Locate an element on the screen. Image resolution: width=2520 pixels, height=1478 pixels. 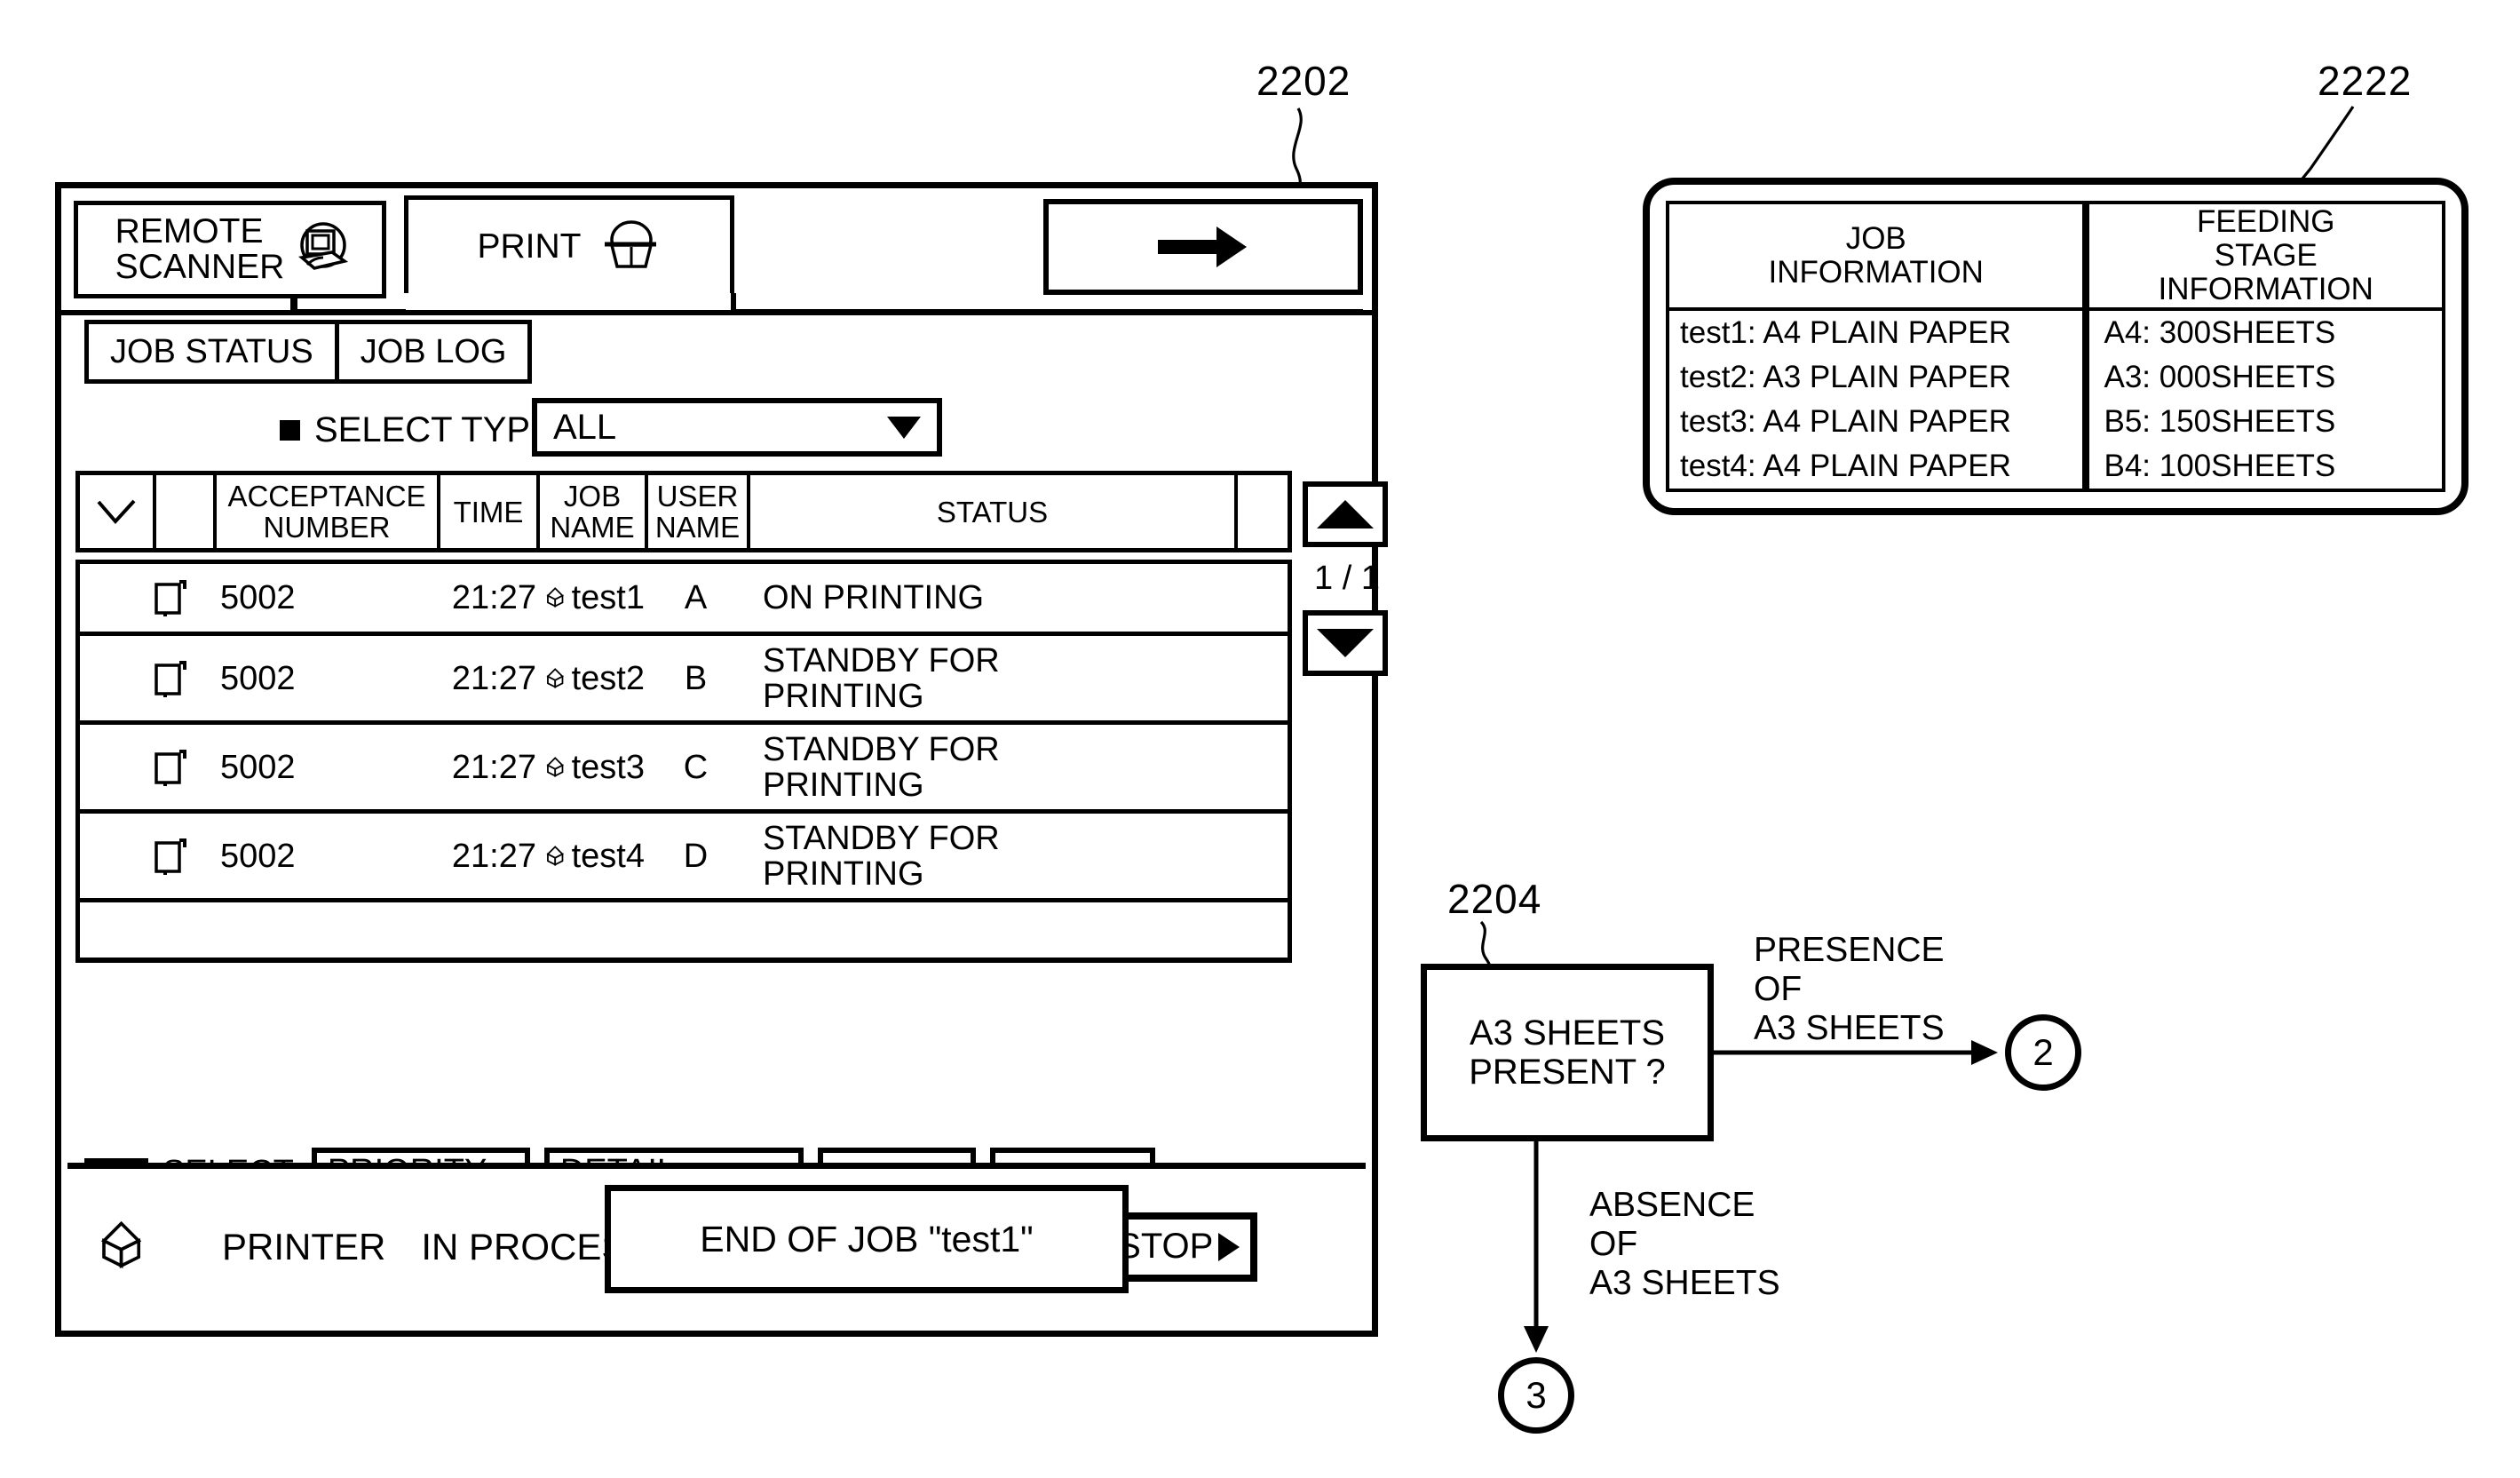
cell-job-name-text: test1 is located at coordinates (608, 597).